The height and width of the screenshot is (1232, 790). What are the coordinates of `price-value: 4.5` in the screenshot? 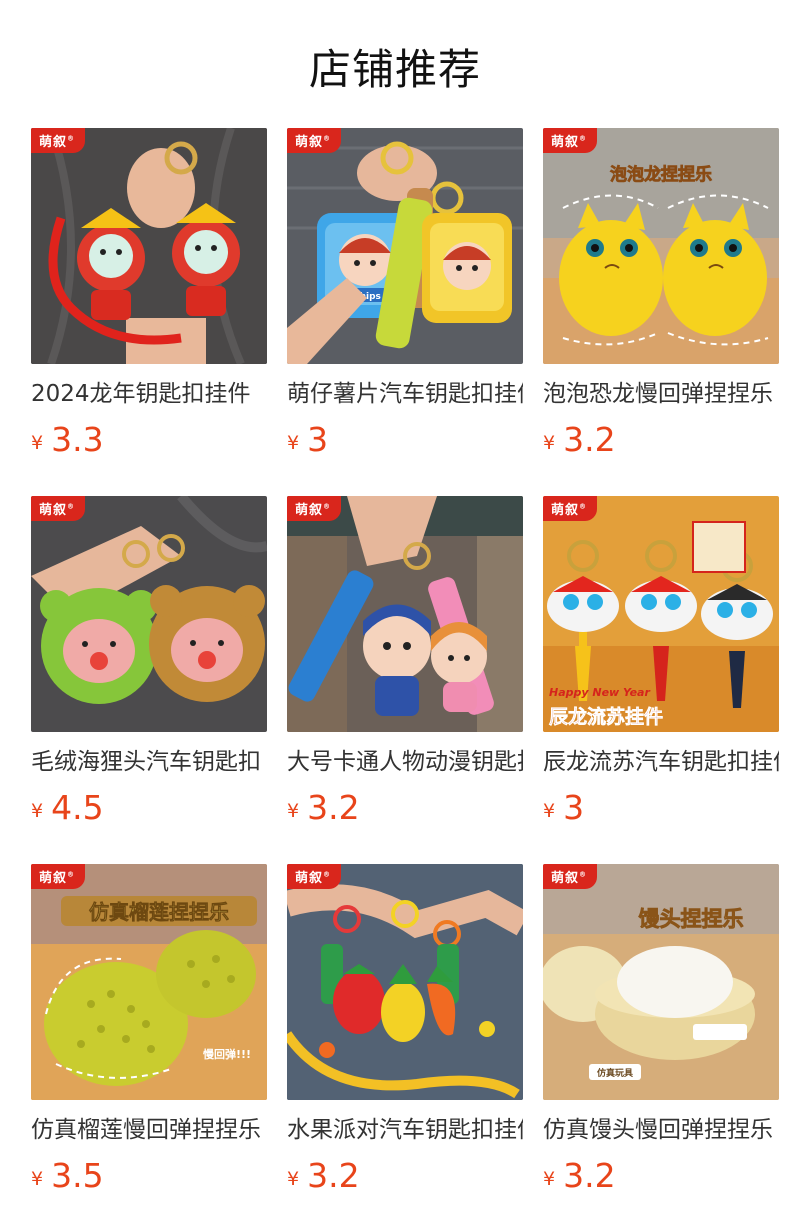 It's located at (77, 807).